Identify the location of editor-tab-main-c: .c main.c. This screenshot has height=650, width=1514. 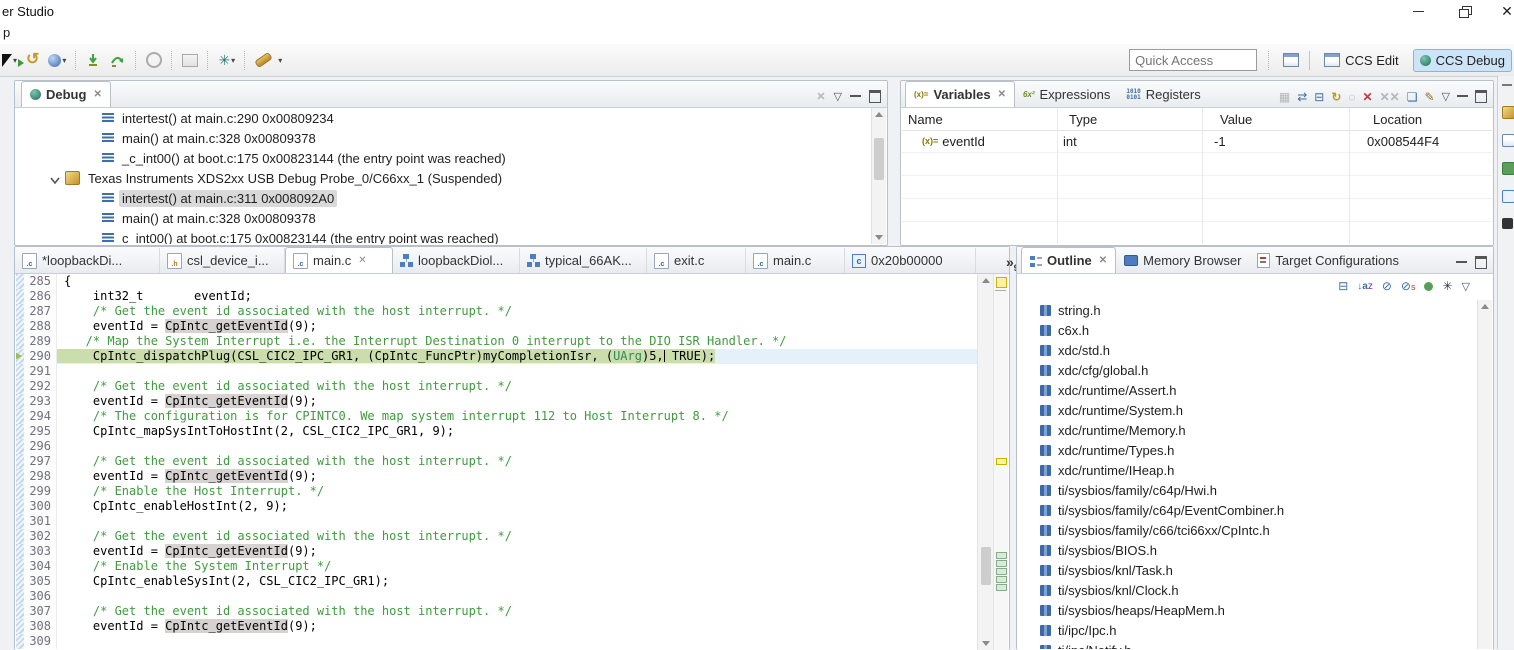
(795, 260).